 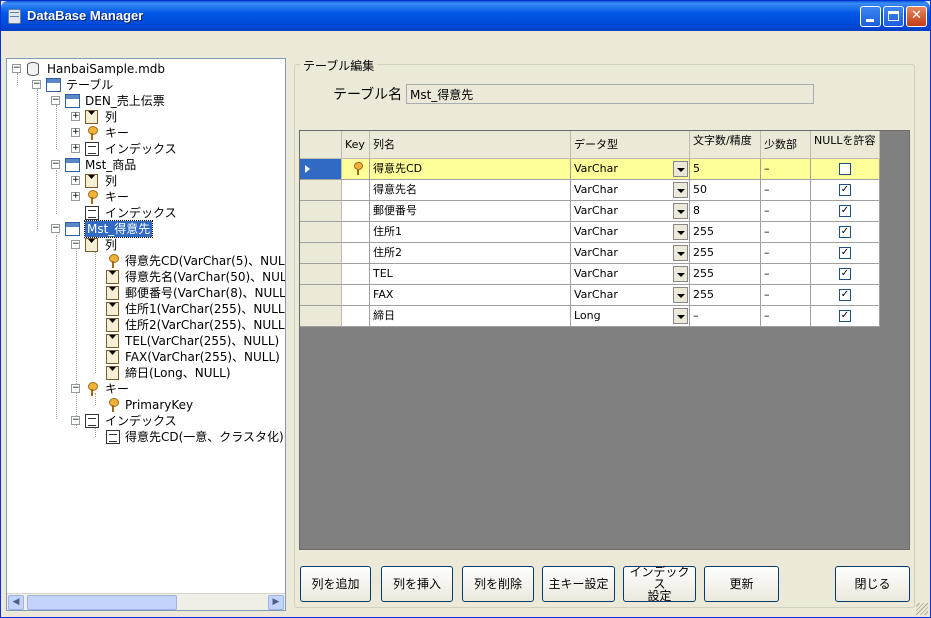 I want to click on col-header-key: Key, so click(x=356, y=145).